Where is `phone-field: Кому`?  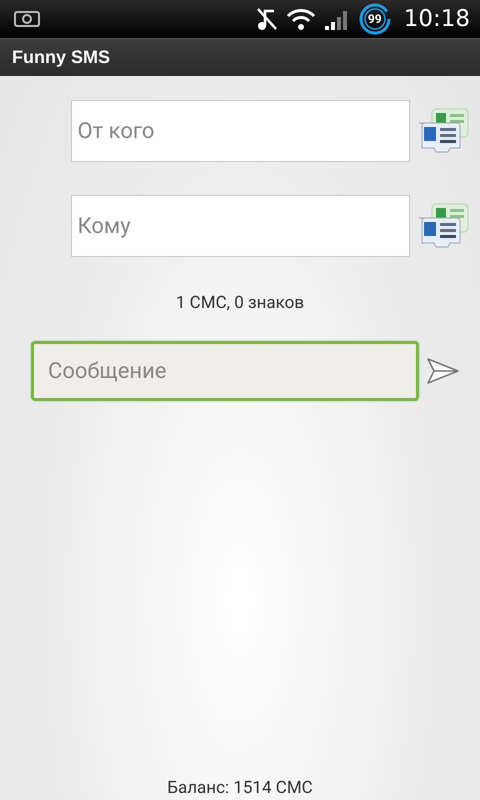
phone-field: Кому is located at coordinates (240, 226).